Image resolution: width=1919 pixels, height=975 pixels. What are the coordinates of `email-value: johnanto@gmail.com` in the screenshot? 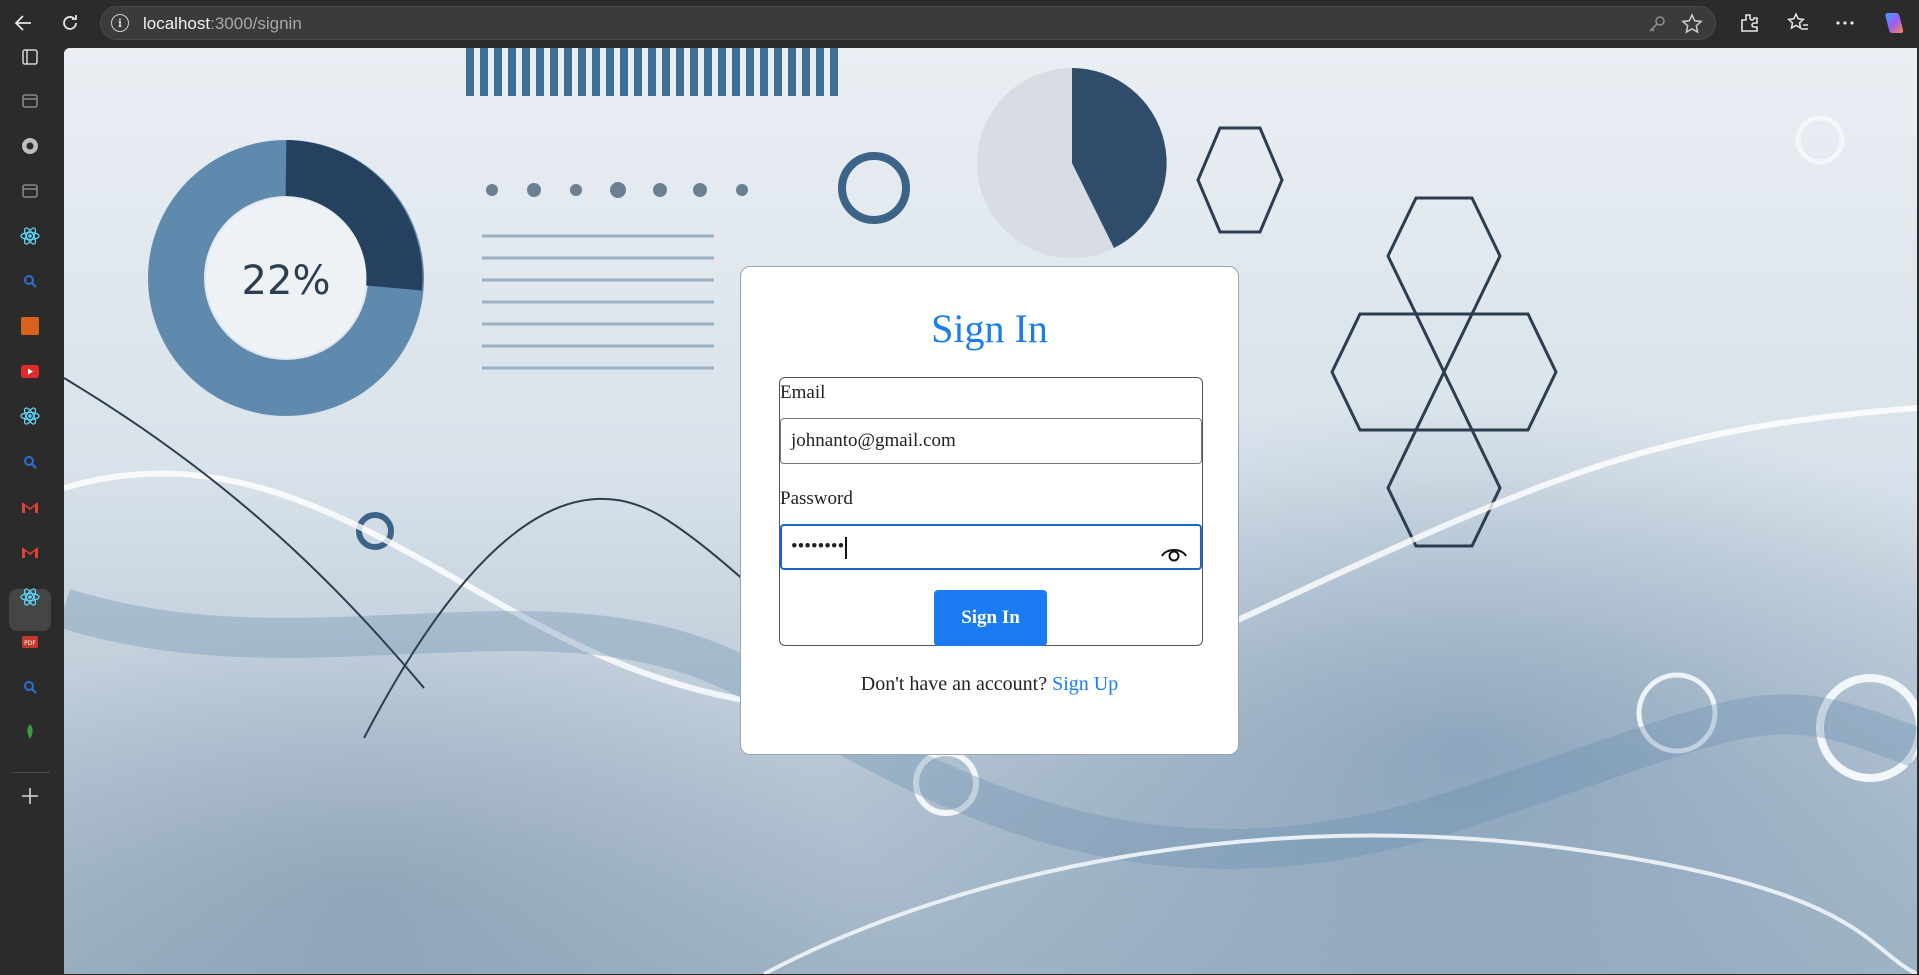 It's located at (873, 440).